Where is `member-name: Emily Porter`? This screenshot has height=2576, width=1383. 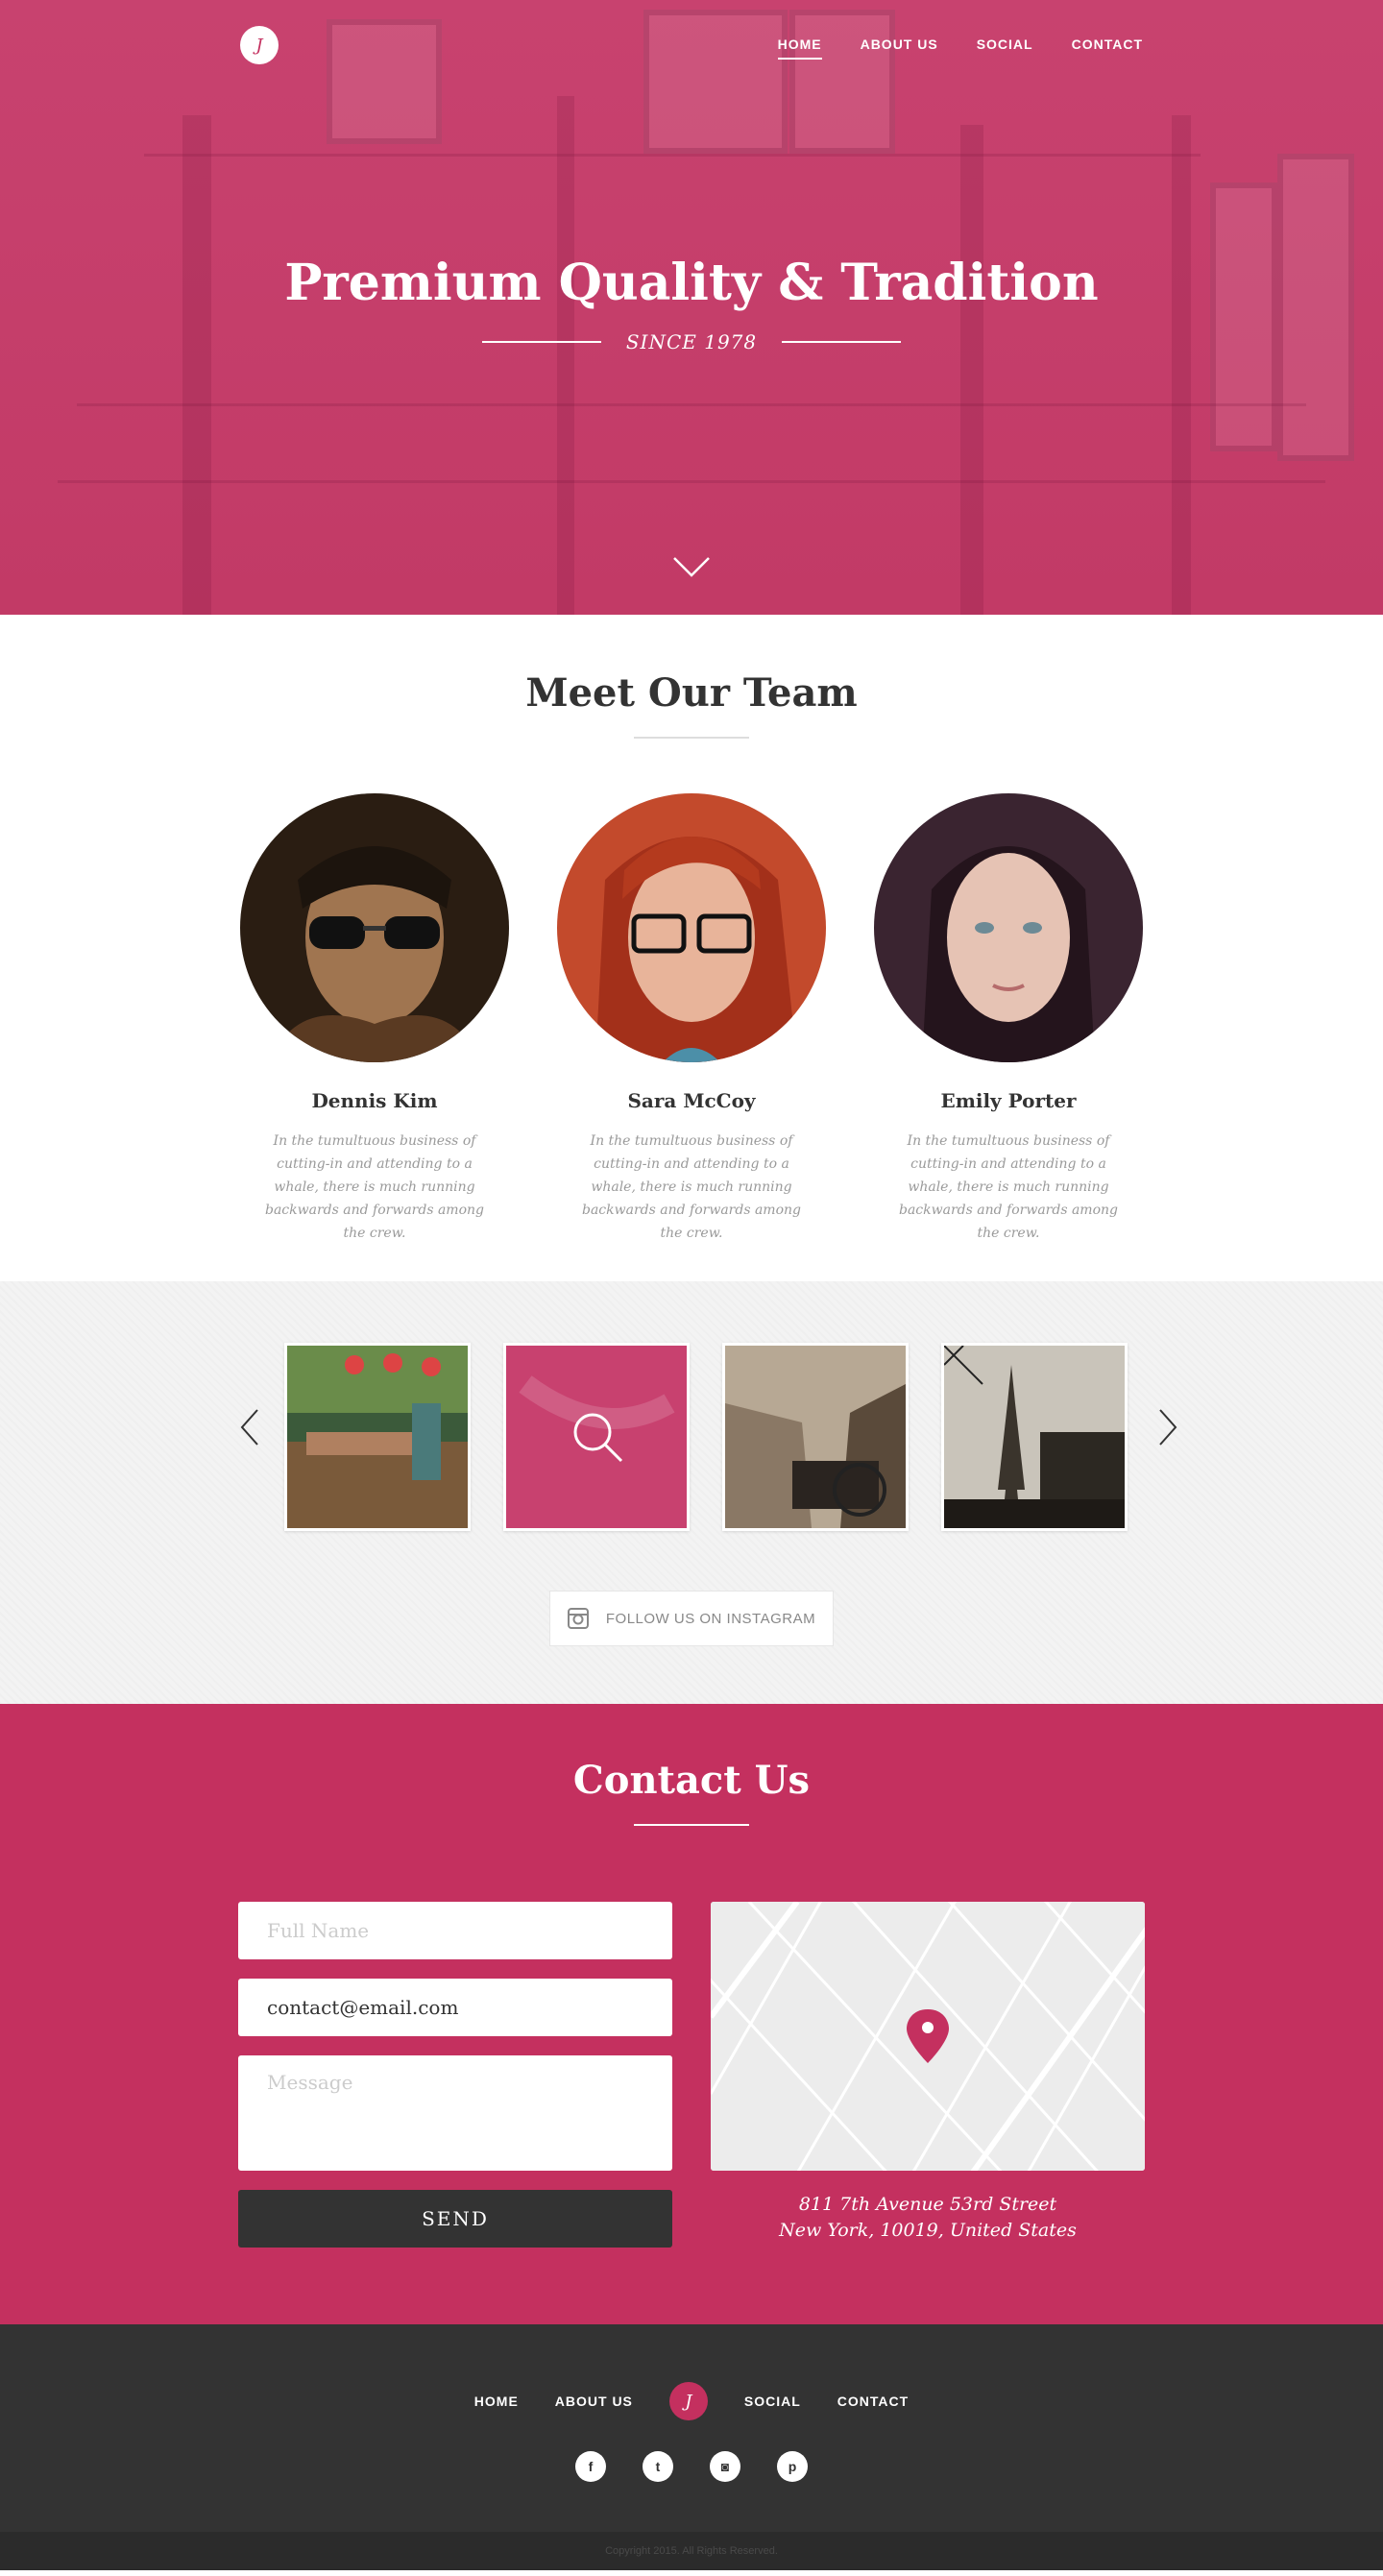 member-name: Emily Porter is located at coordinates (1008, 1100).